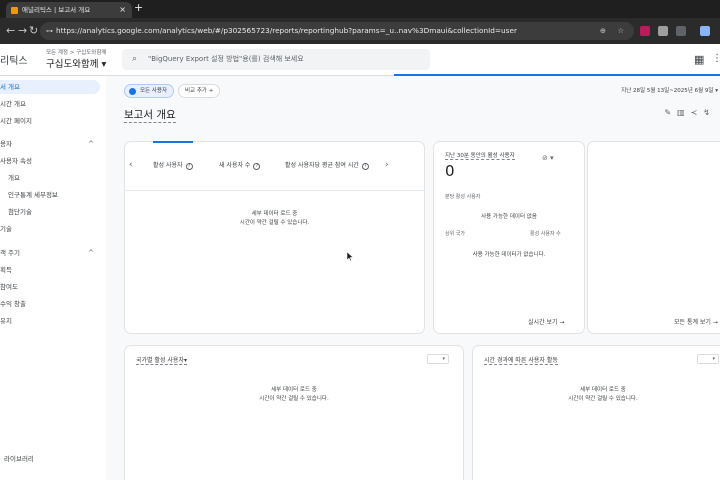 The height and width of the screenshot is (480, 720). Describe the element at coordinates (716, 58) in the screenshot. I see `more-vert-icon: ⋮` at that location.